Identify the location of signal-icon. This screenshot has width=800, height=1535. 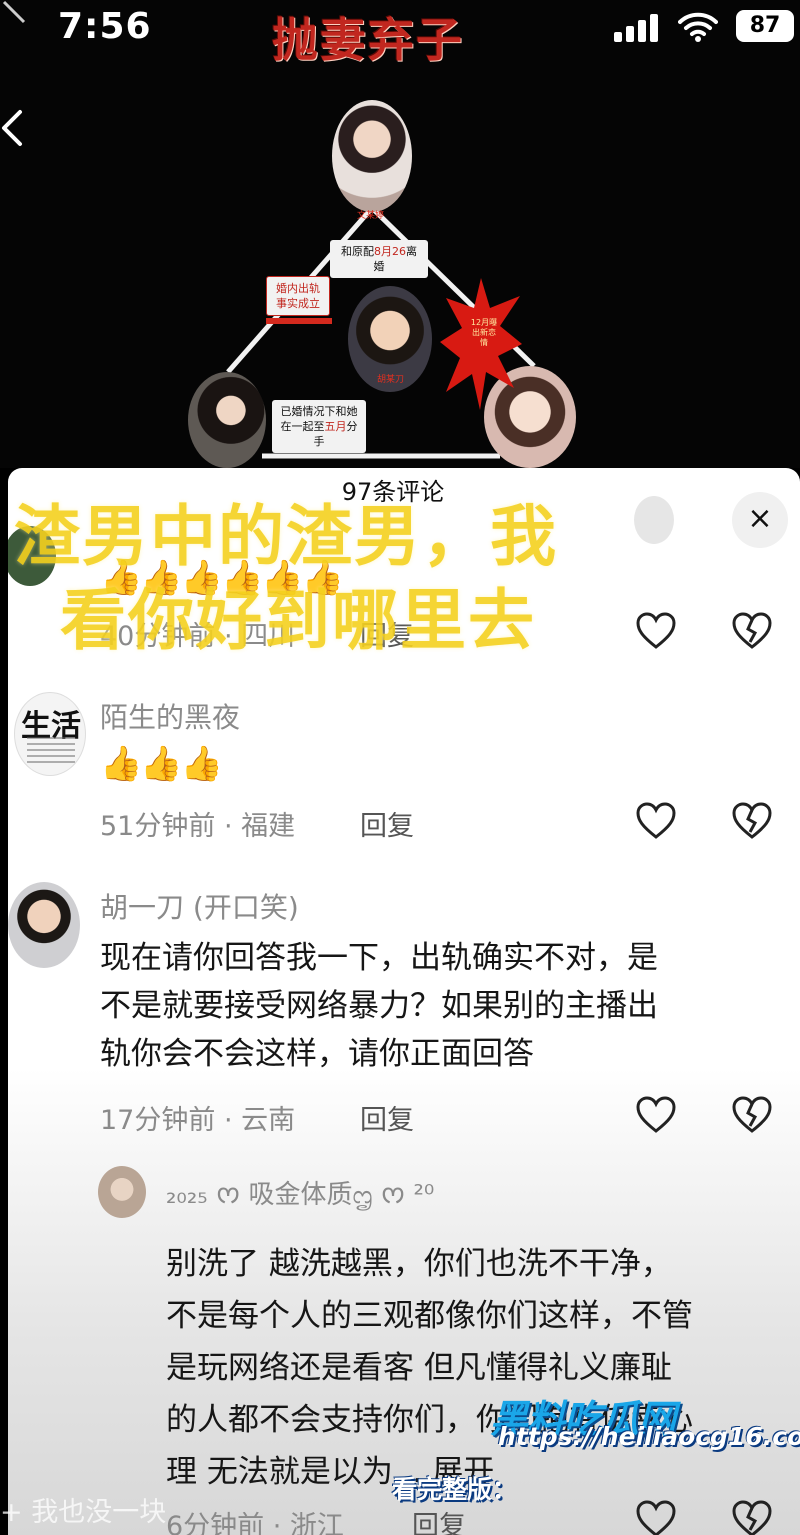
(637, 28).